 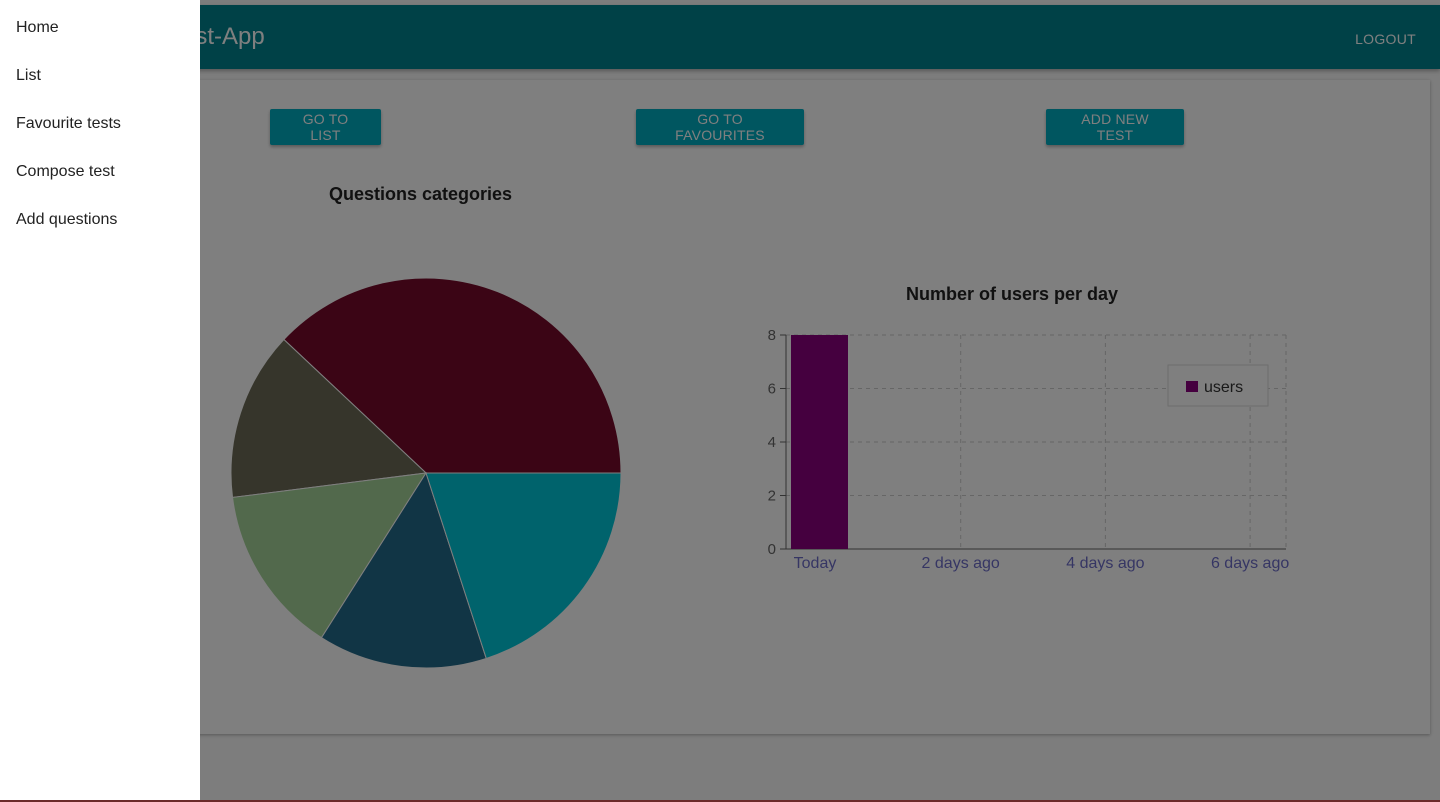 I want to click on drawer-item-favourite-tests: Favourite tests, so click(x=68, y=124).